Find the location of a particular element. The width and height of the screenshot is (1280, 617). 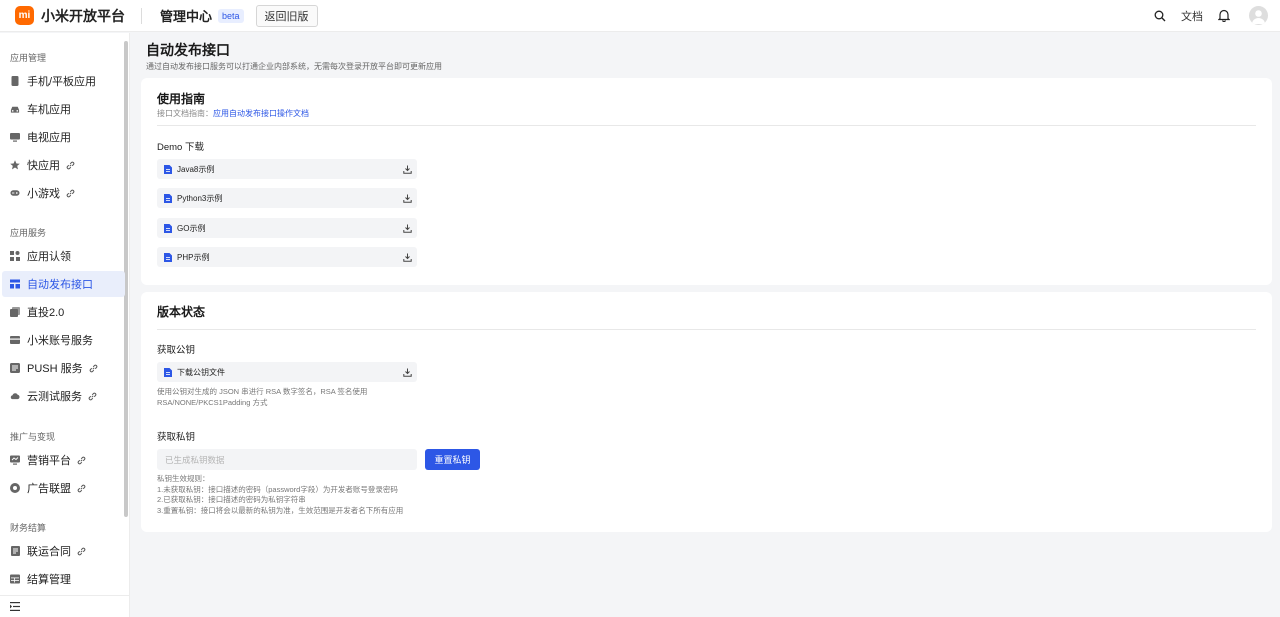

star-icon is located at coordinates (15, 165).